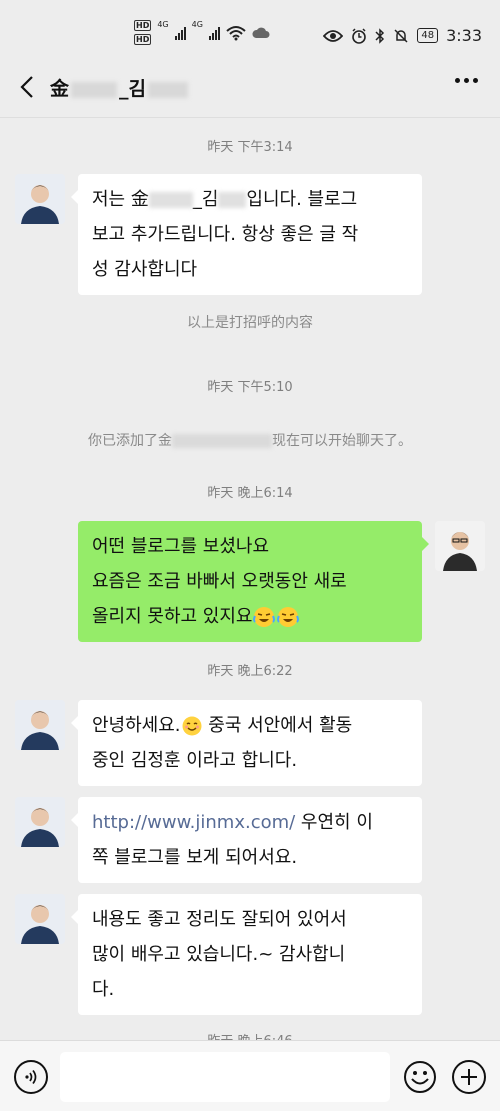  Describe the element at coordinates (219, 581) in the screenshot. I see `message-line: 요즘은 조금 바빠서 오랫동안 새로` at that location.